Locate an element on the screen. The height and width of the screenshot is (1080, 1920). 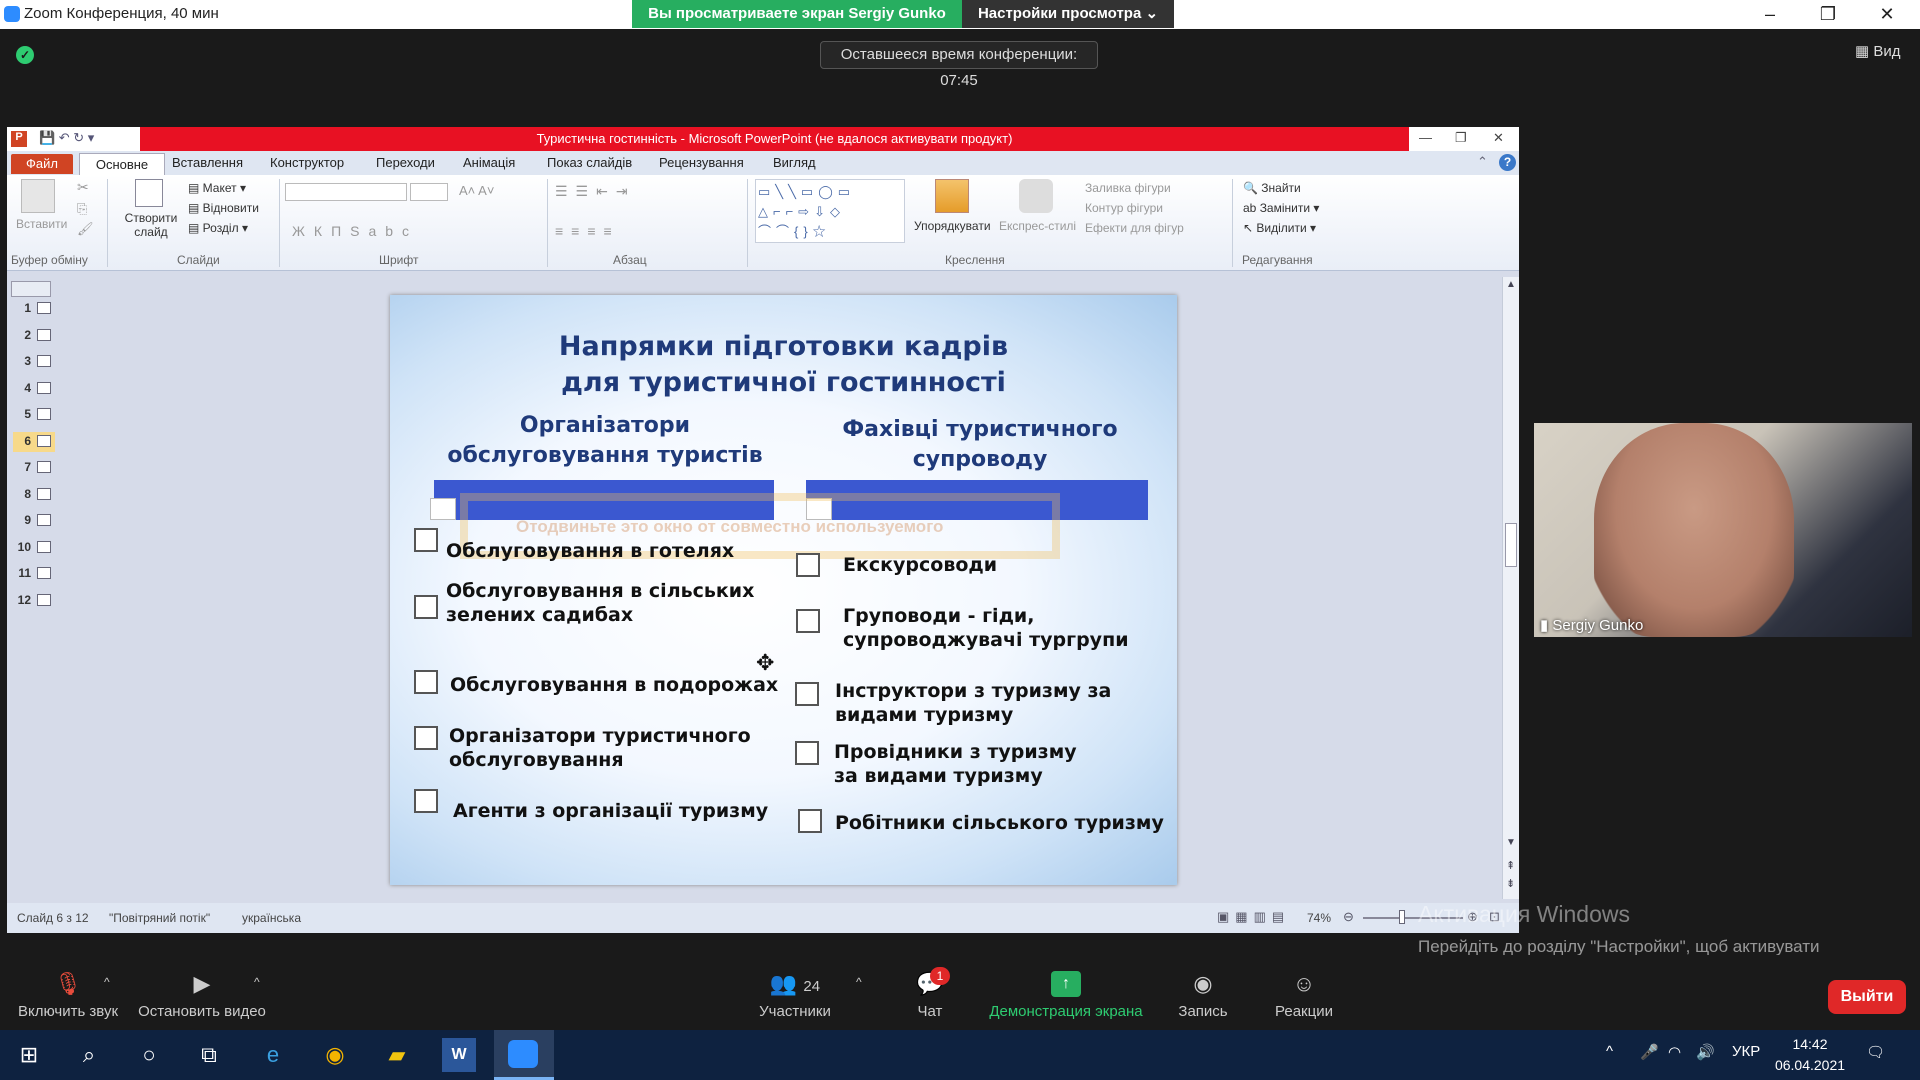
section-button: ▤ Розділ ▾ is located at coordinates (218, 228).